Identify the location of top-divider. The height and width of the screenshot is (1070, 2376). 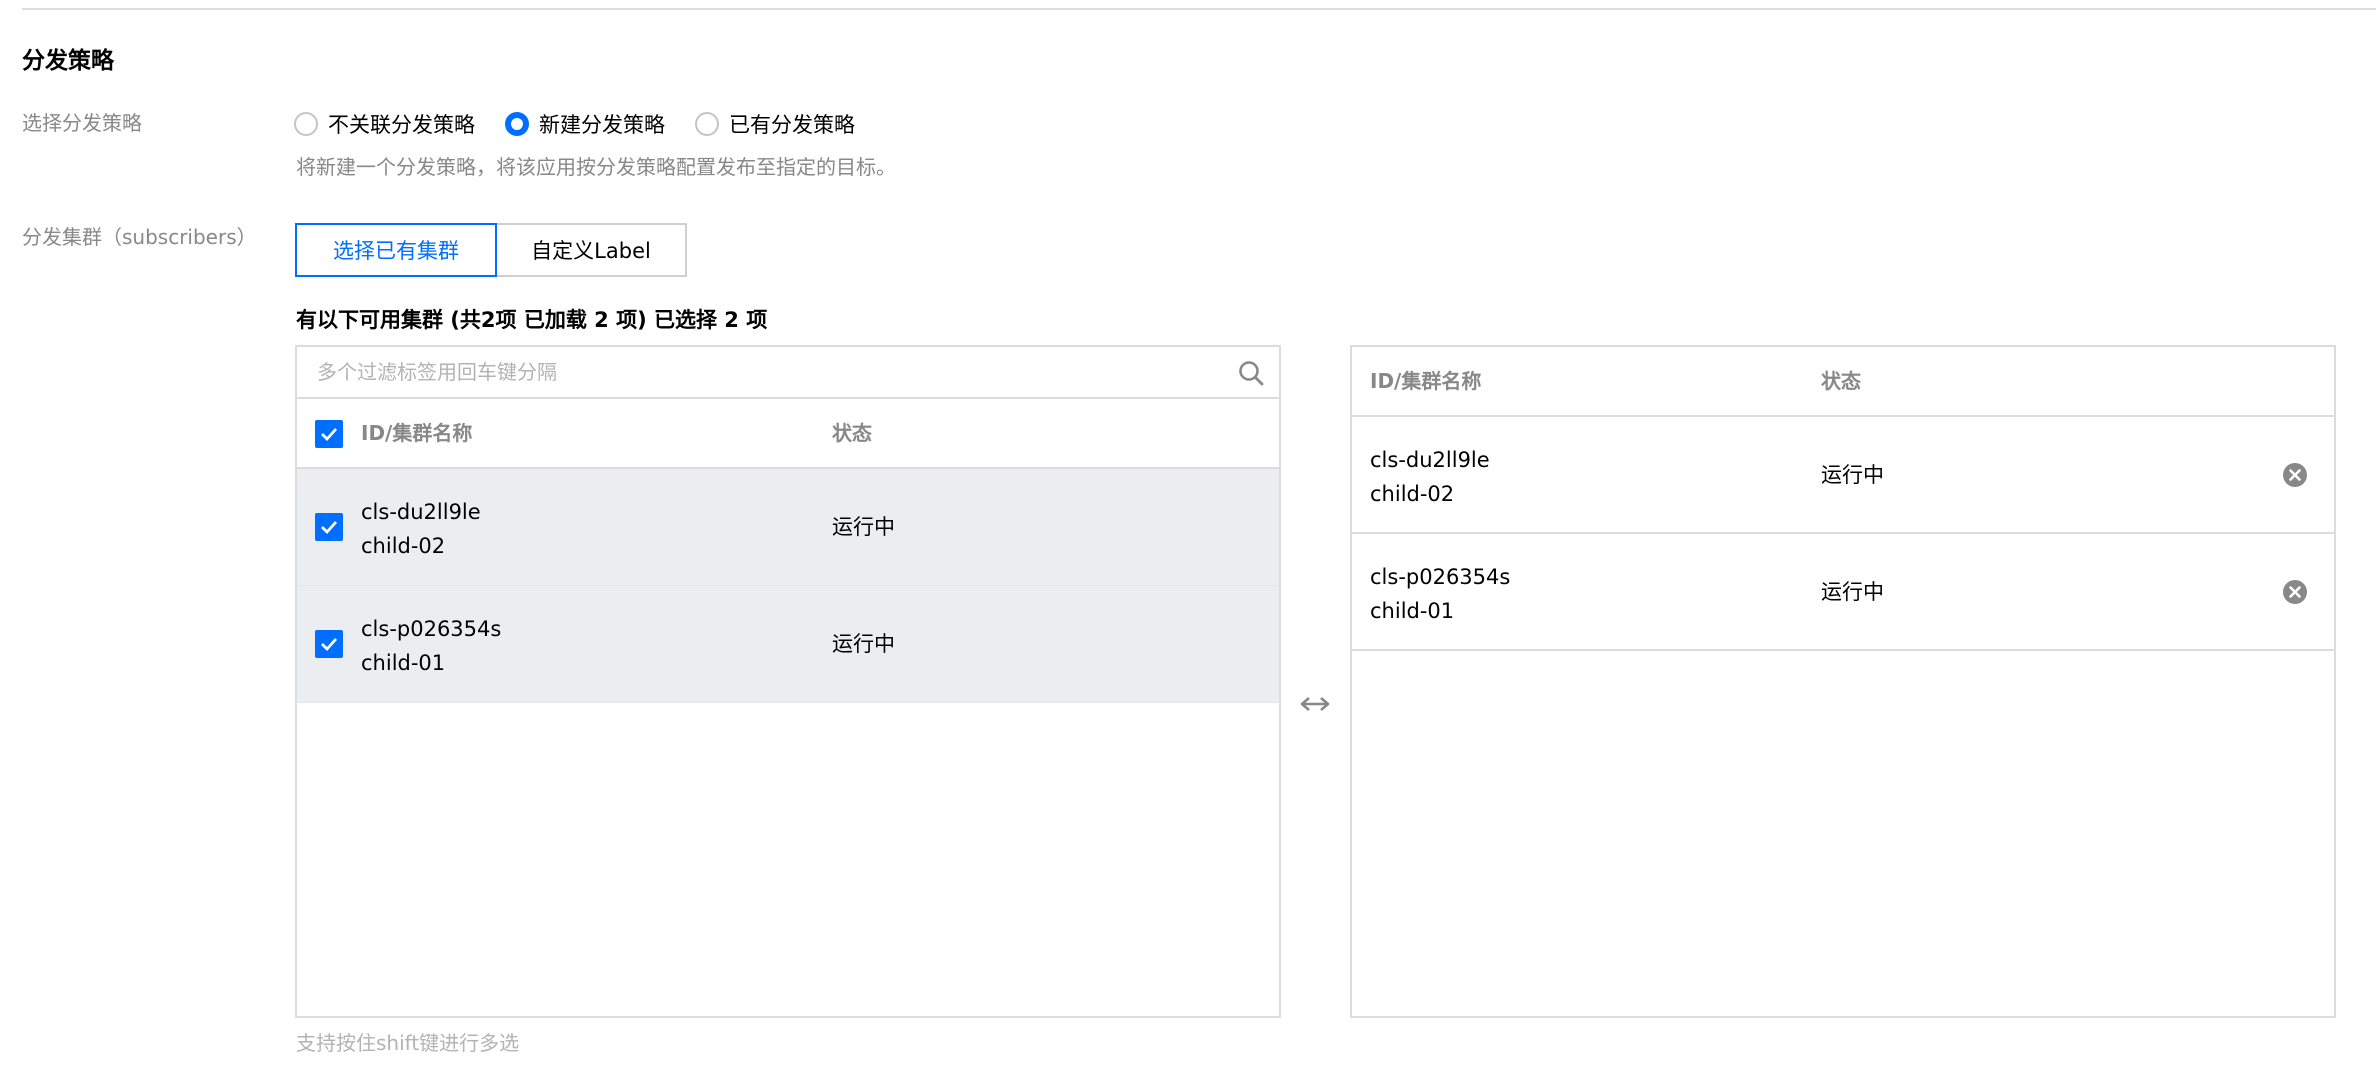
(1199, 9).